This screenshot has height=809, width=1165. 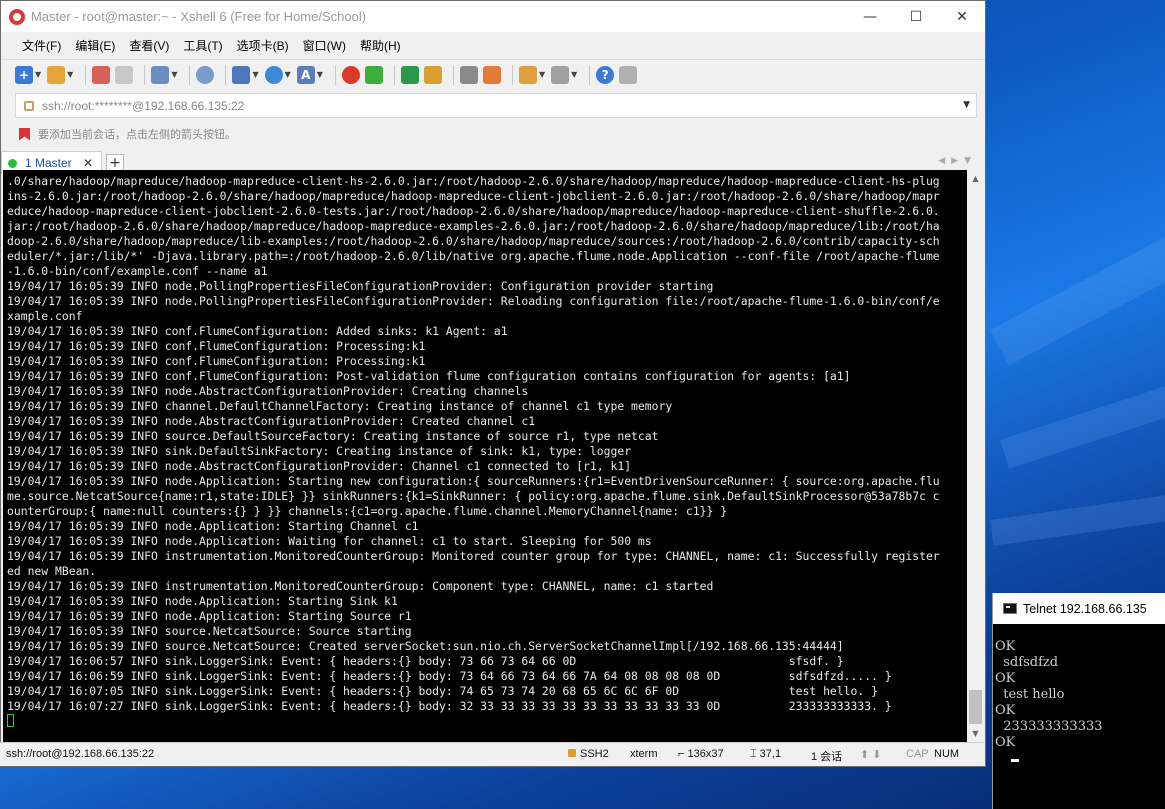 What do you see at coordinates (917, 754) in the screenshot?
I see `status-cap: CAP` at bounding box center [917, 754].